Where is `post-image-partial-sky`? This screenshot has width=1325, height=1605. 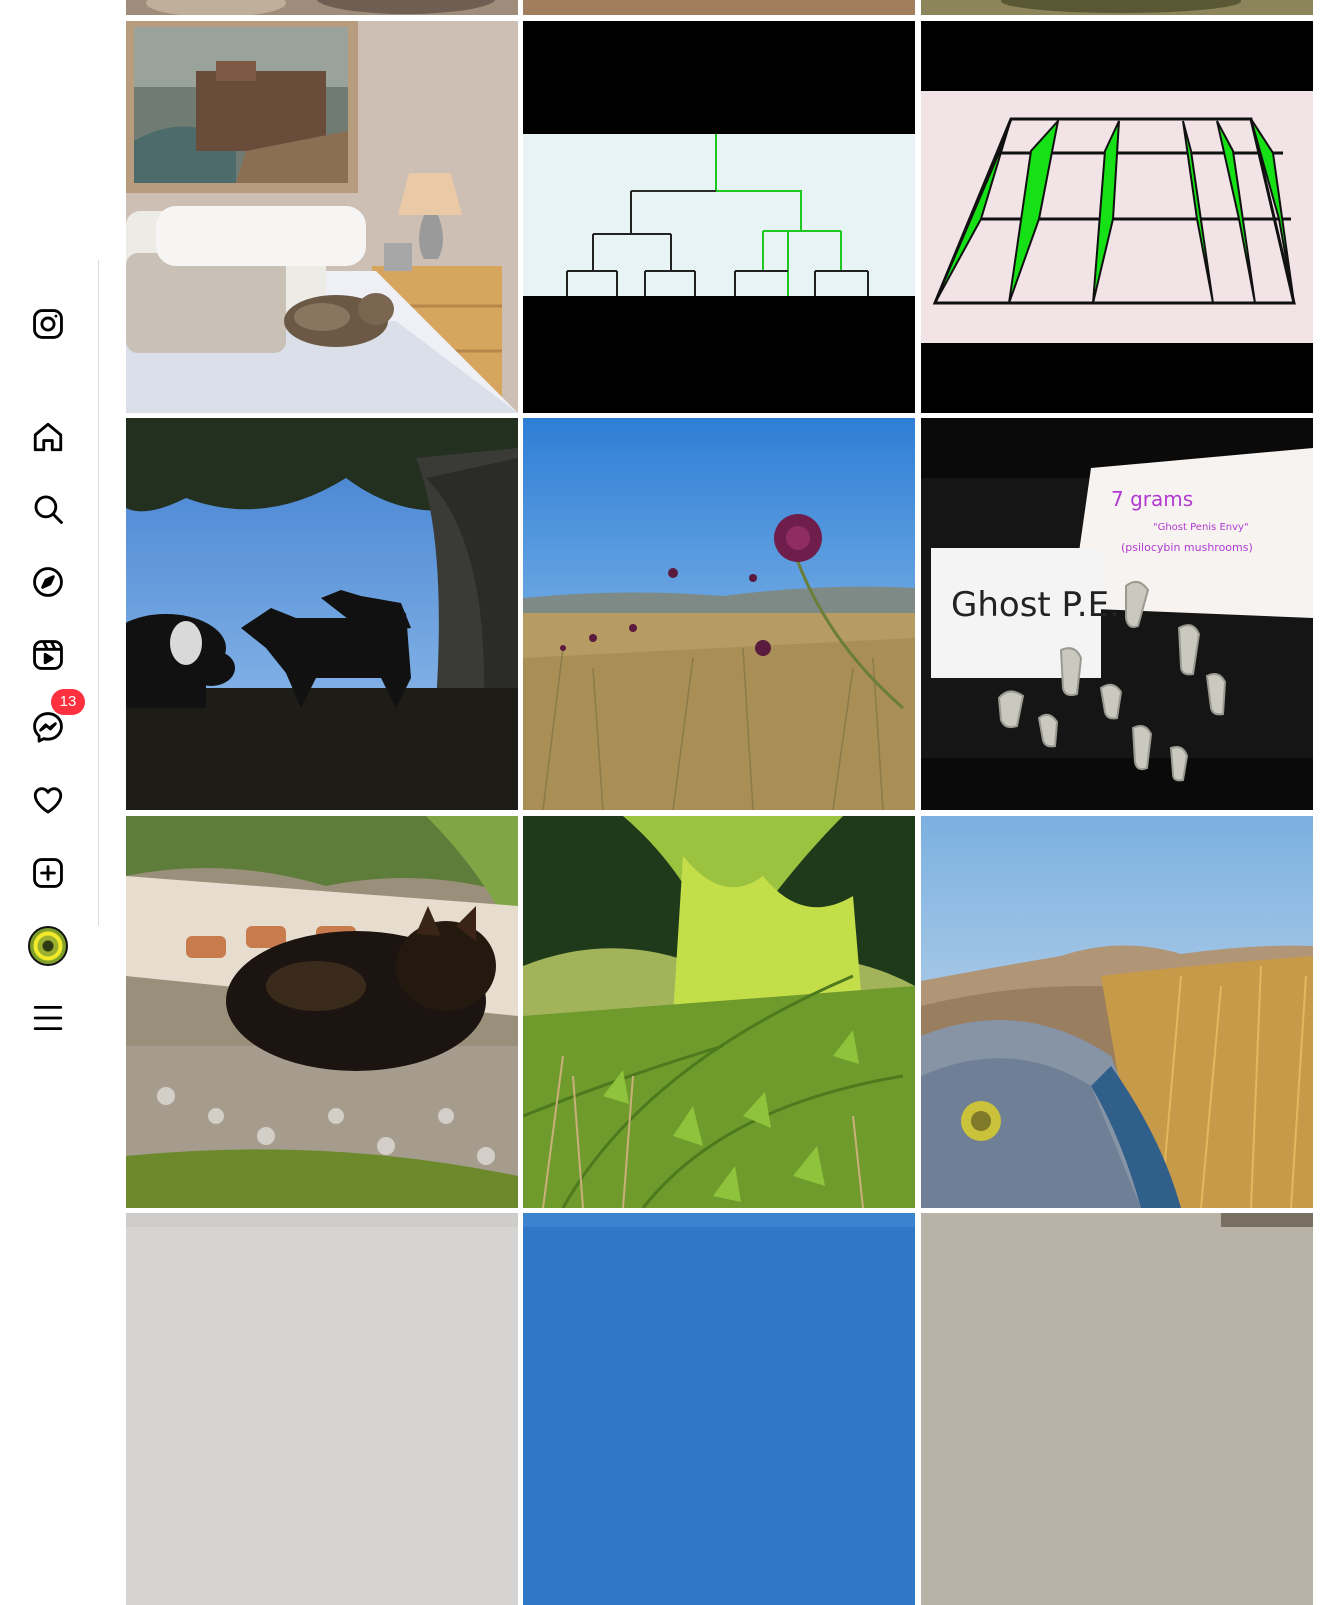 post-image-partial-sky is located at coordinates (719, 1409).